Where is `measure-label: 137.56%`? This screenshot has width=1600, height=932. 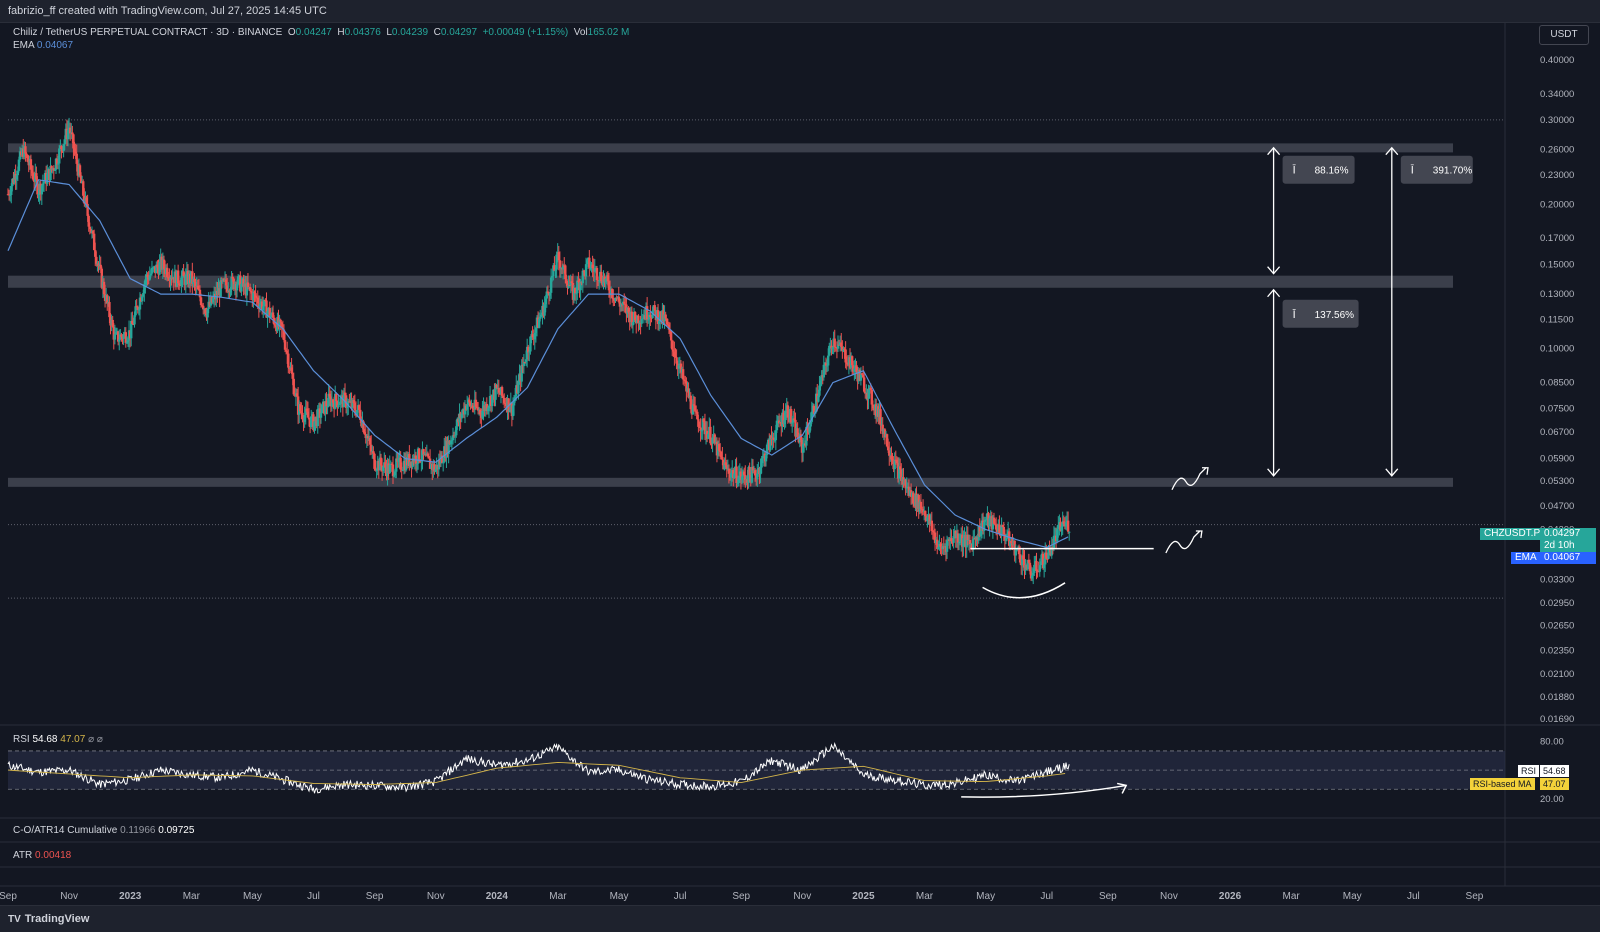 measure-label: 137.56% is located at coordinates (1335, 315).